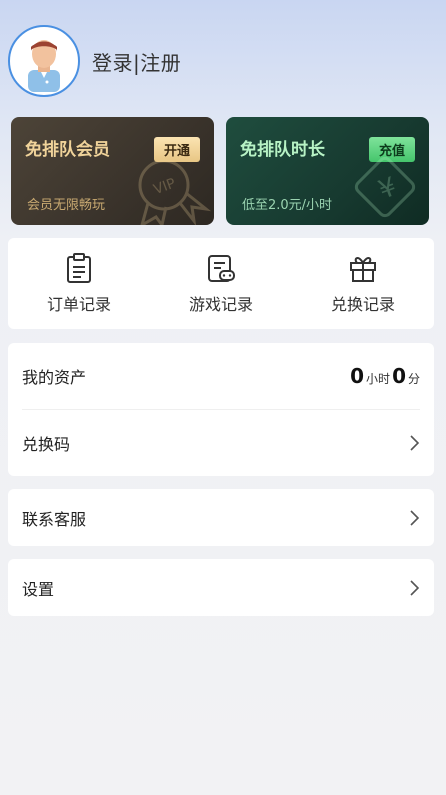 Image resolution: width=446 pixels, height=795 pixels. Describe the element at coordinates (44, 66) in the screenshot. I see `user-avatar-icon` at that location.